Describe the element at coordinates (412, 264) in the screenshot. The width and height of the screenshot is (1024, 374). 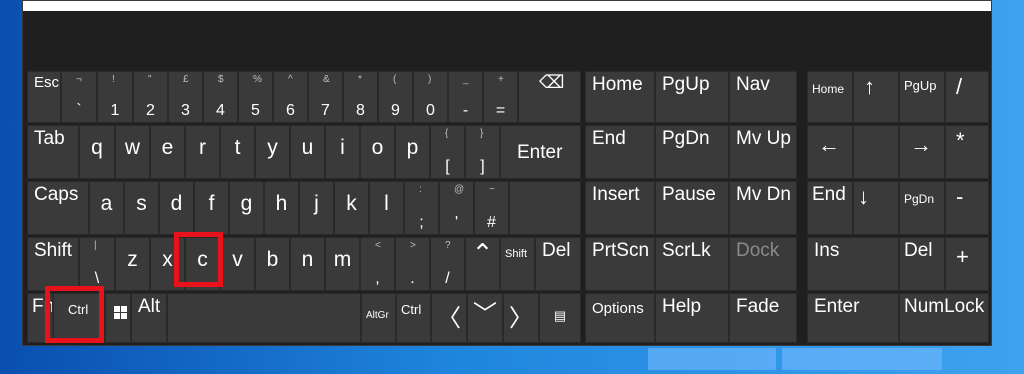
I see `key-period: > .` at that location.